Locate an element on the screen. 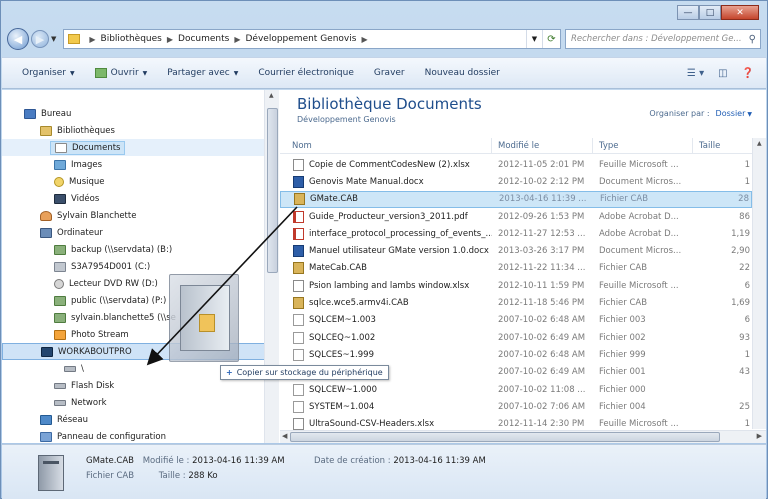  help-icon: ❓ is located at coordinates (748, 73).